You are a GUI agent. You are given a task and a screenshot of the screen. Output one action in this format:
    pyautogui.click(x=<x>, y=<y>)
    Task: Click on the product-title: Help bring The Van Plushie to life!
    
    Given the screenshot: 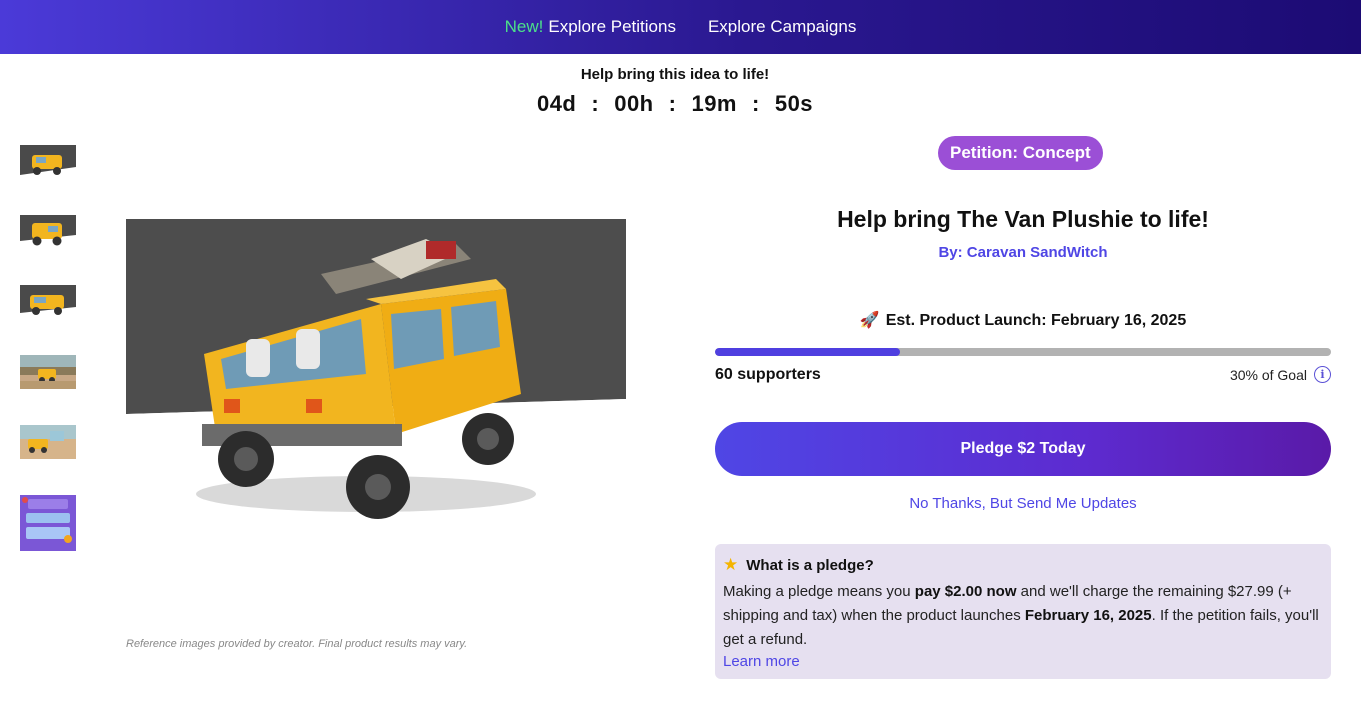 What is the action you would take?
    pyautogui.click(x=1023, y=219)
    